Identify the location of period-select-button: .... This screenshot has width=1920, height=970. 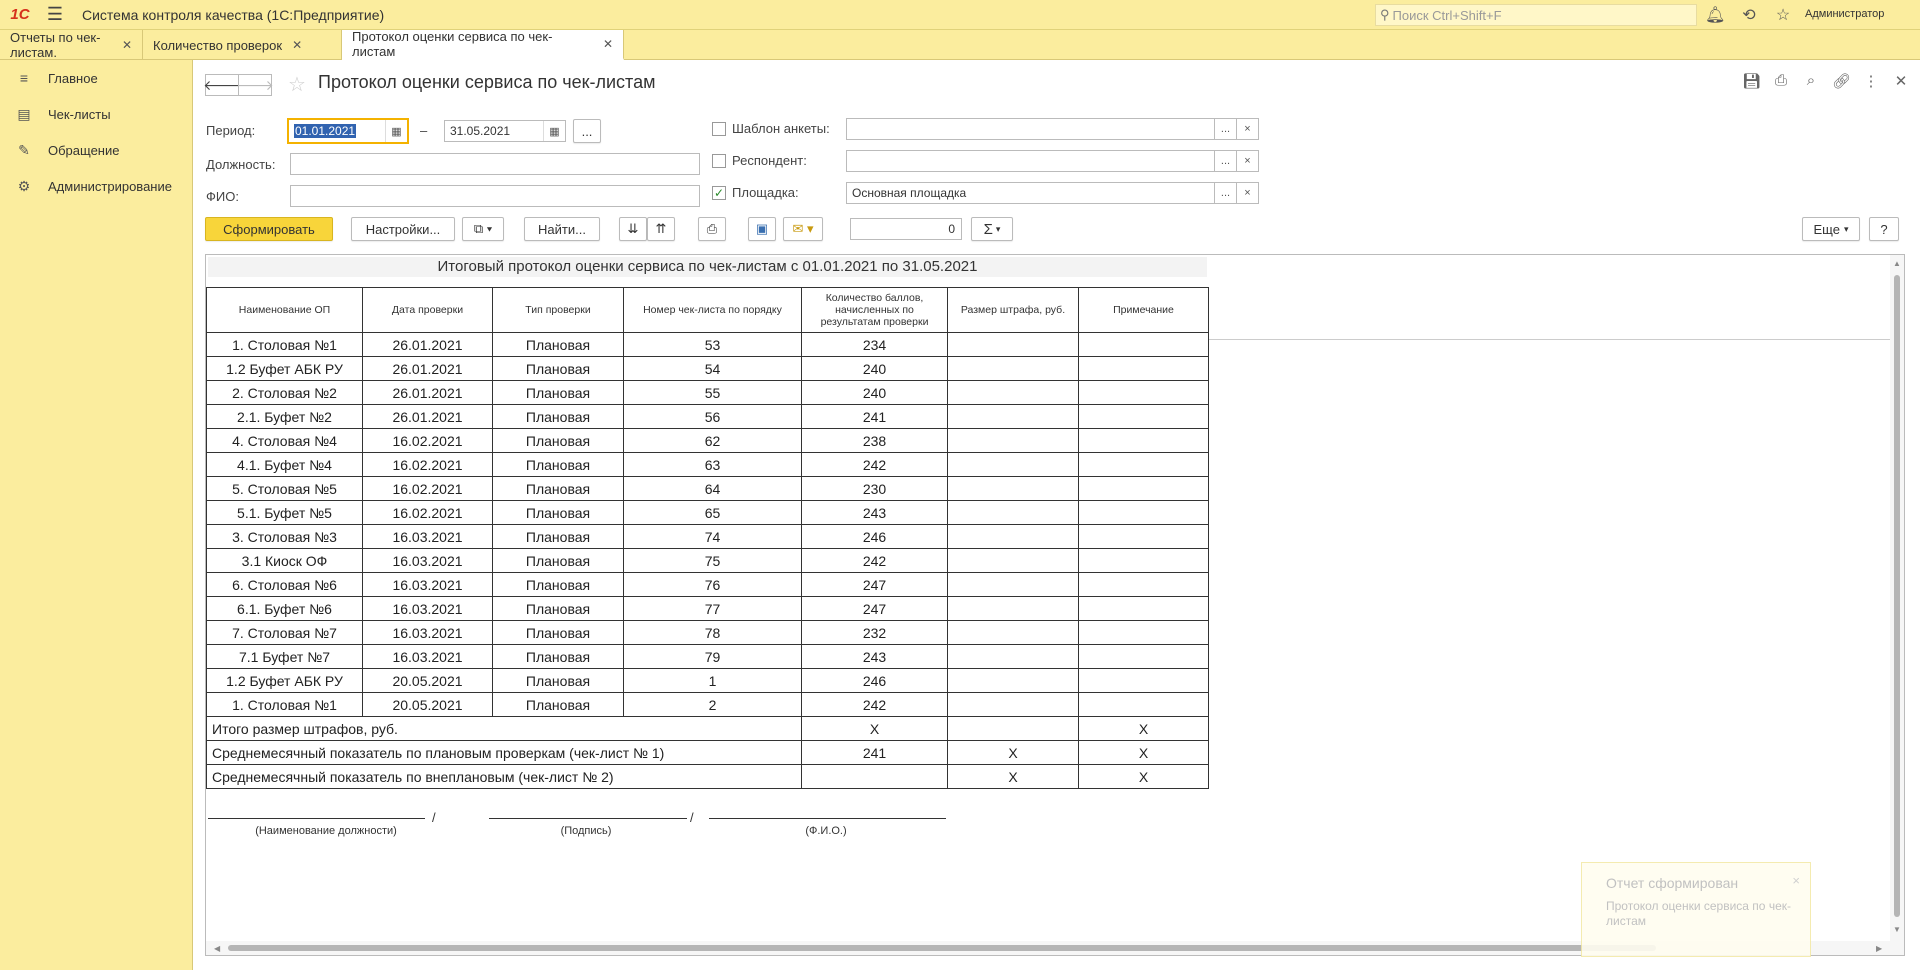
(587, 131).